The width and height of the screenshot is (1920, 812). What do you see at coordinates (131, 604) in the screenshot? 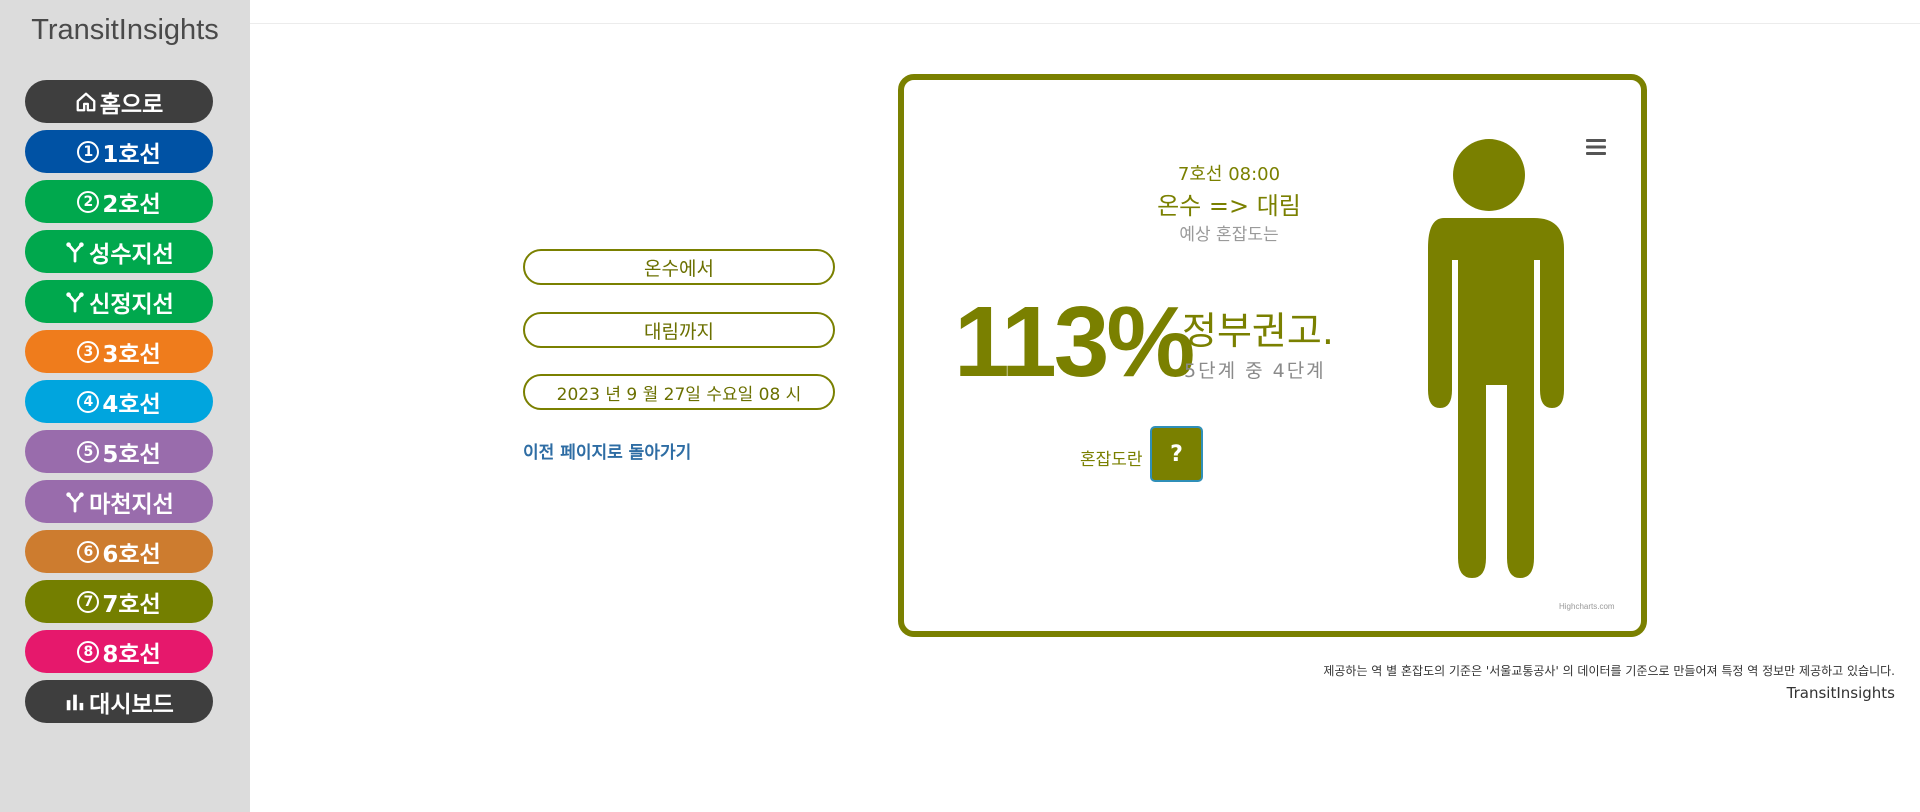
I see `nav-item-label: 7호선` at bounding box center [131, 604].